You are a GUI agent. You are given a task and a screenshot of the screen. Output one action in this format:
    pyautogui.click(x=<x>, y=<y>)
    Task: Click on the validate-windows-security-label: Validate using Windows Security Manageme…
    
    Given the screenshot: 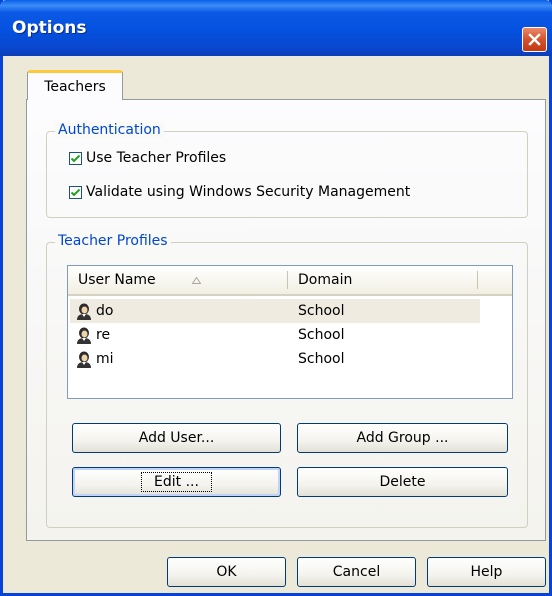 What is the action you would take?
    pyautogui.click(x=248, y=192)
    